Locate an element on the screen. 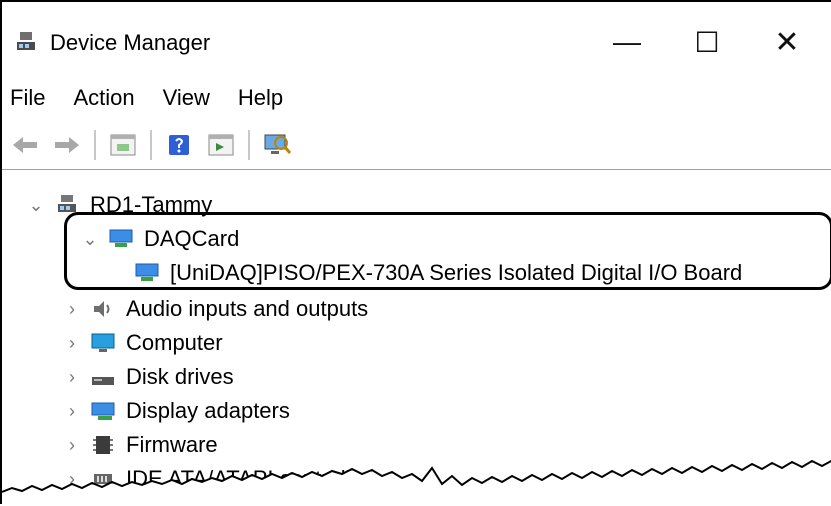  scan-hardware-button is located at coordinates (277, 145).